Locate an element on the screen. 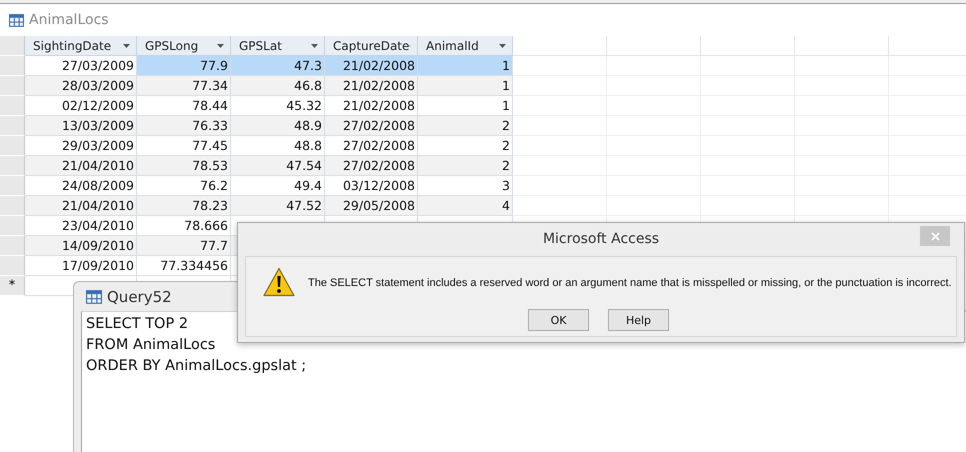 This screenshot has width=966, height=452. table-cell: 24/08/2009 is located at coordinates (81, 186).